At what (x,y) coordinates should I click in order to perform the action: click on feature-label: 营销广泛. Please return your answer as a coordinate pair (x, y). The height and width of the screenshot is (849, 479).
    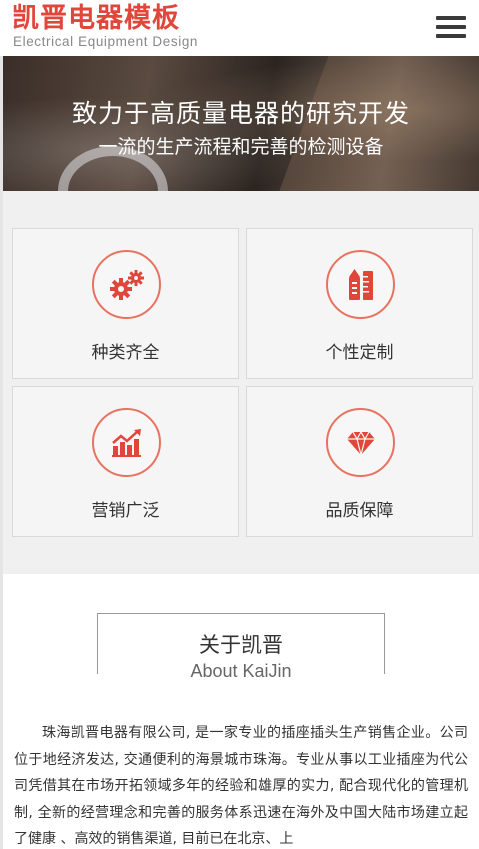
    Looking at the image, I should click on (125, 511).